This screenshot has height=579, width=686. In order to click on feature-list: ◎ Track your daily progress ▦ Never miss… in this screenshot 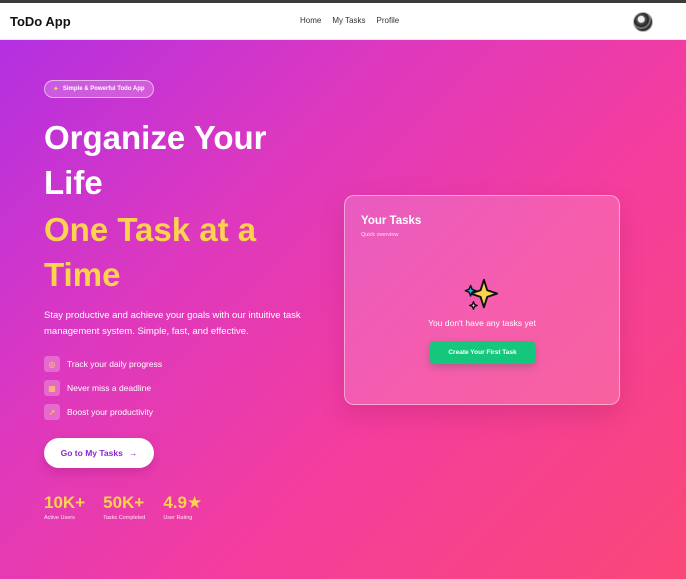, I will do `click(103, 388)`.